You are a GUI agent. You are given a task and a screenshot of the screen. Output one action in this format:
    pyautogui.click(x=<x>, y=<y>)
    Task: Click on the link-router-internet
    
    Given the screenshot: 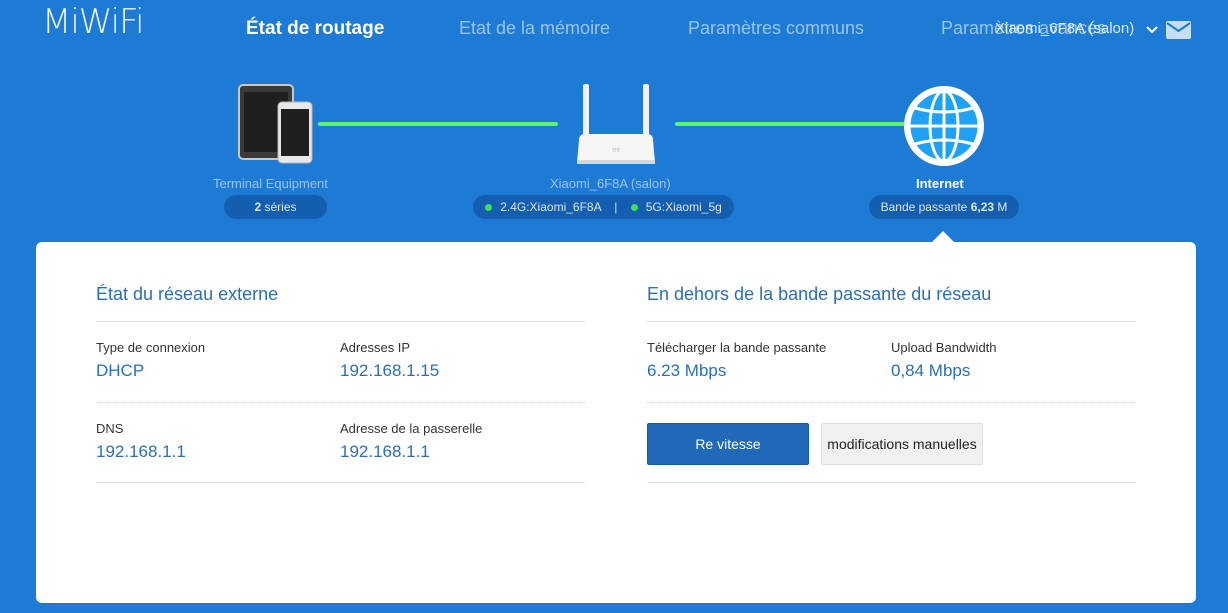 What is the action you would take?
    pyautogui.click(x=790, y=124)
    